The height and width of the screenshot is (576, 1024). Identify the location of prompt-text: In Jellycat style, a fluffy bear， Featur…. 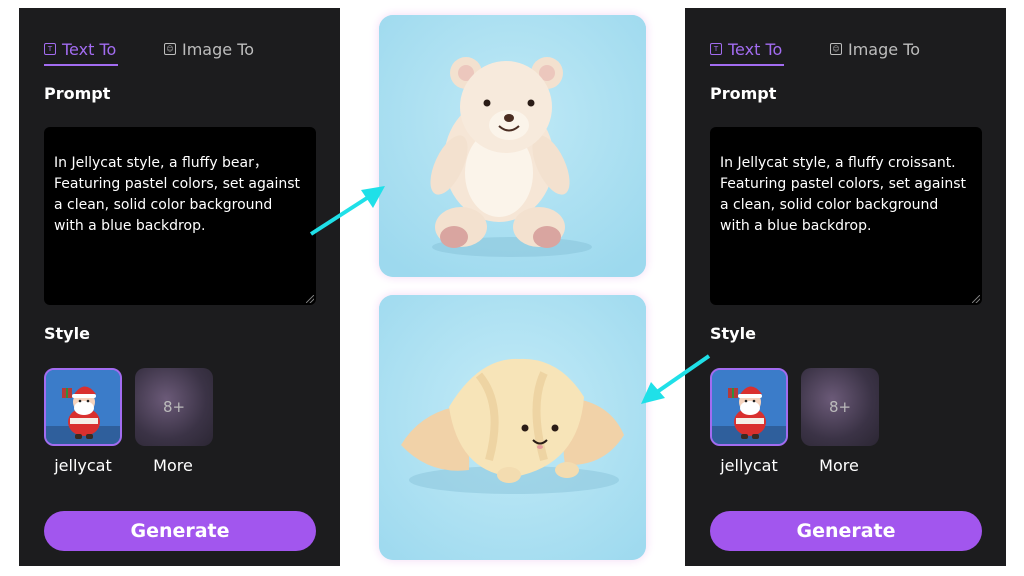
(177, 194).